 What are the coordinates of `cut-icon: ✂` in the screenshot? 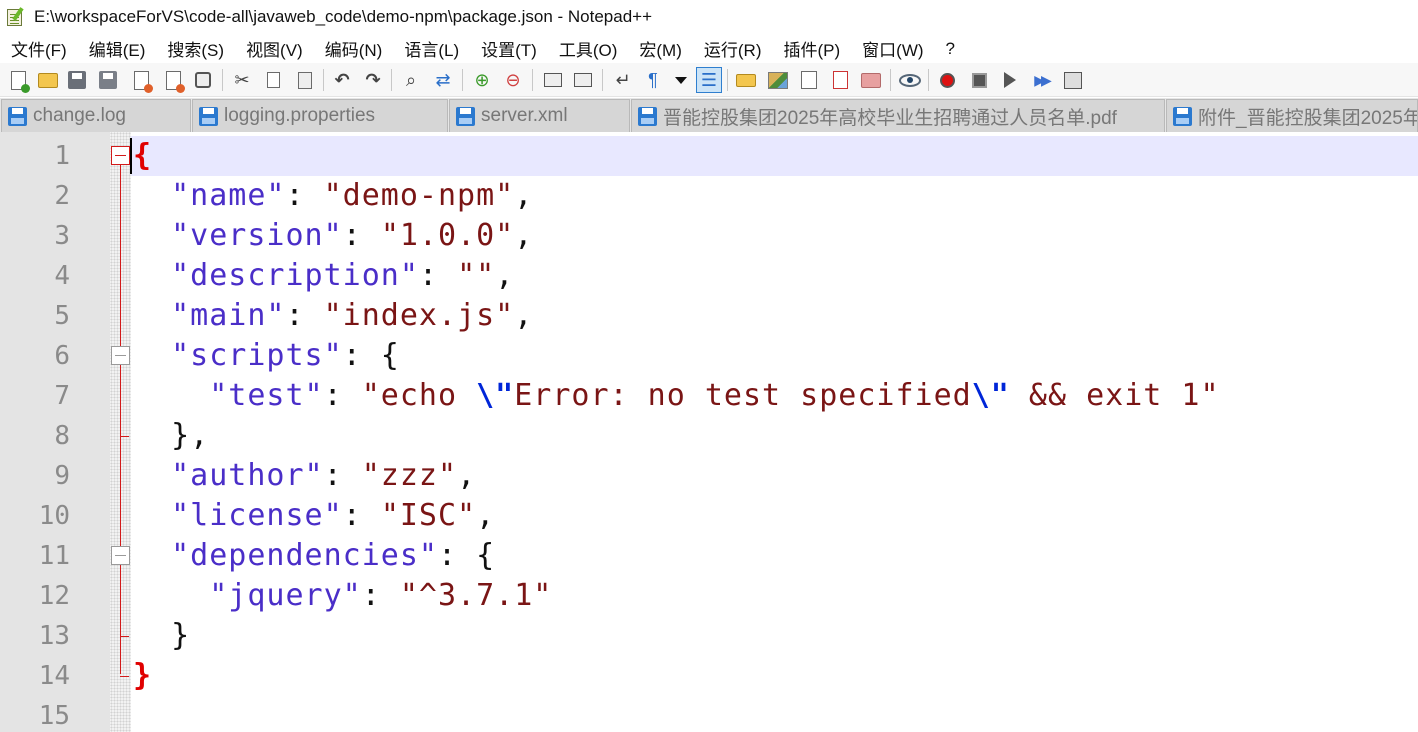 It's located at (242, 80).